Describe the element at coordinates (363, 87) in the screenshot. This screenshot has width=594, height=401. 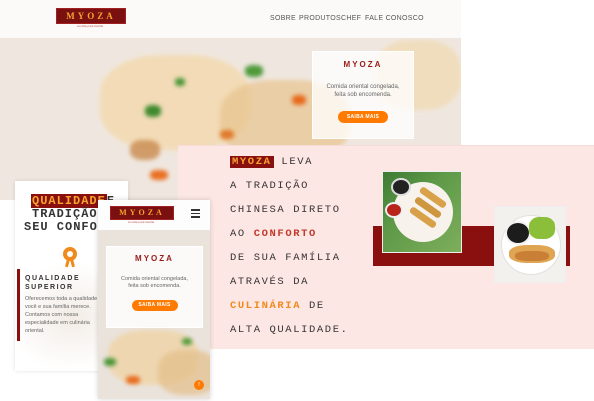
I see `hero-card-text-line1: Comida oriental congelada,` at that location.